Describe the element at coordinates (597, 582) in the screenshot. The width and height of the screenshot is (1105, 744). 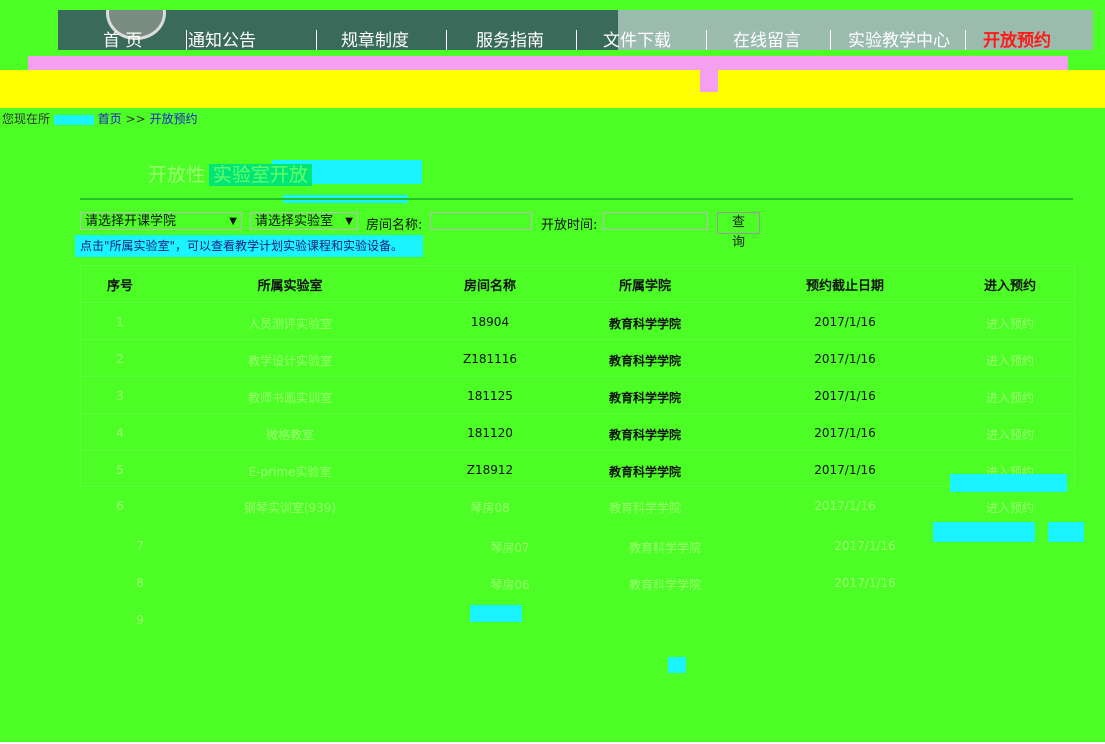
I see `table-row: 8 琴房06 教育科学学院 2017/1/16` at that location.